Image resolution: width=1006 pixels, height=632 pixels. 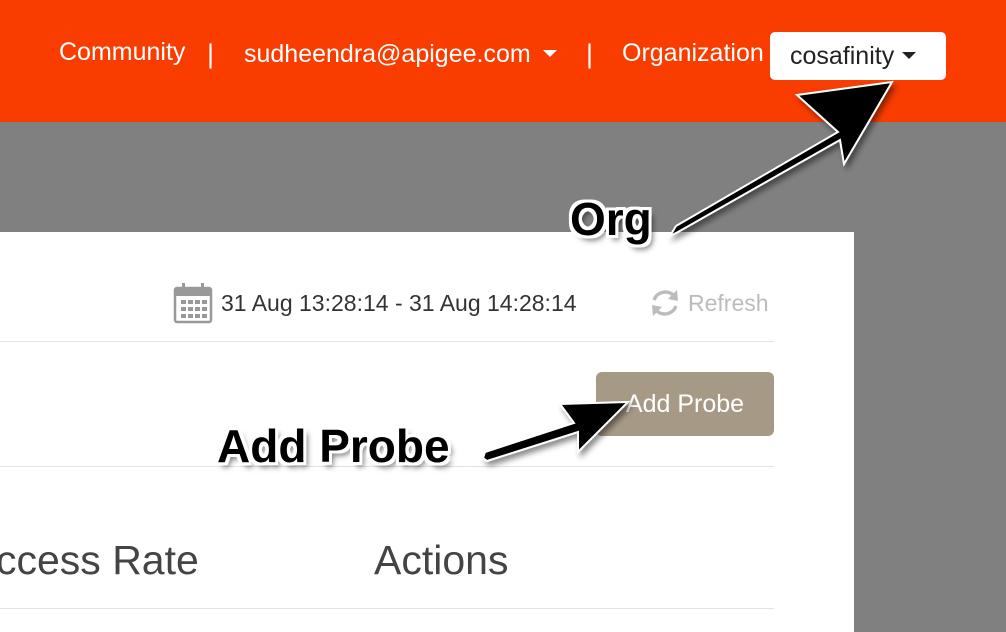 I want to click on annotation-add-probe: Add Probe, so click(x=333, y=446).